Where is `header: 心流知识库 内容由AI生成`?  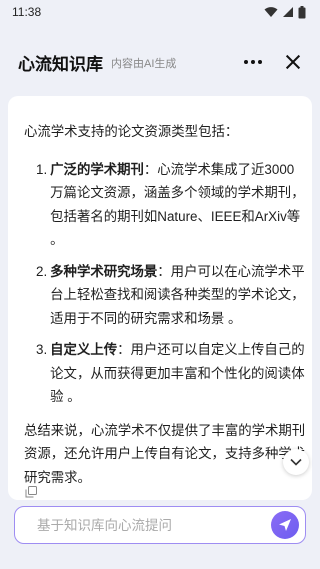
header: 心流知识库 内容由AI生成 is located at coordinates (160, 62).